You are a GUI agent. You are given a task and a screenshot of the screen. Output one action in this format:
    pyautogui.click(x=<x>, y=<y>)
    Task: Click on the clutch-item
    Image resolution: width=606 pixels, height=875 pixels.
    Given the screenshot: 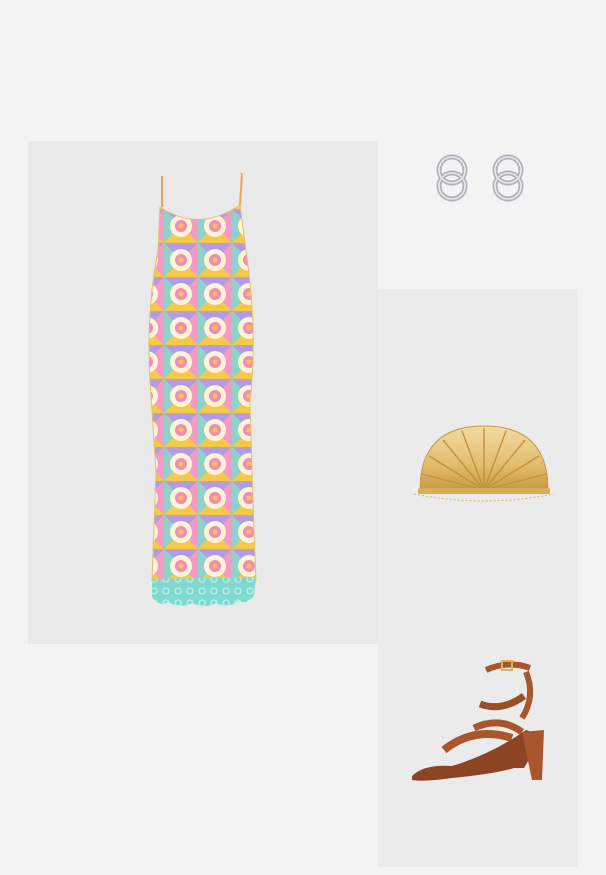 What is the action you would take?
    pyautogui.click(x=484, y=464)
    